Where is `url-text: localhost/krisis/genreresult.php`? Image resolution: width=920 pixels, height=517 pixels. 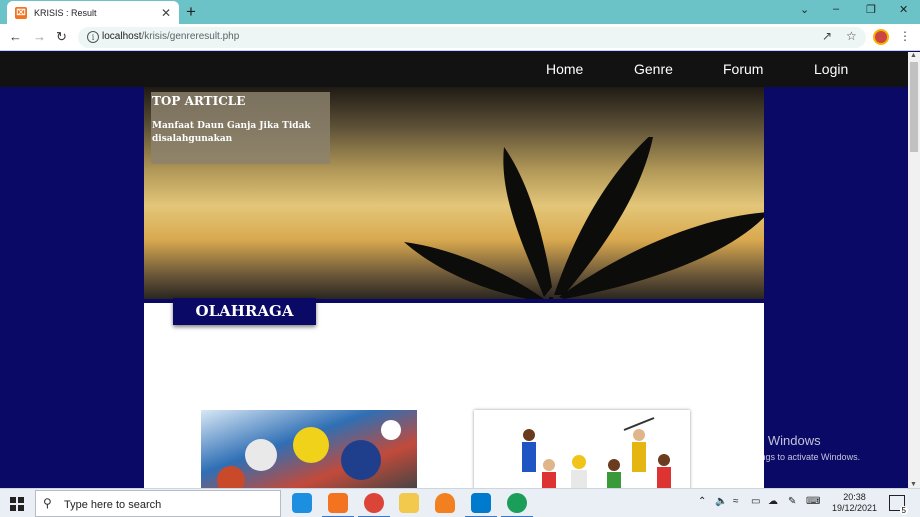 url-text: localhost/krisis/genreresult.php is located at coordinates (170, 36).